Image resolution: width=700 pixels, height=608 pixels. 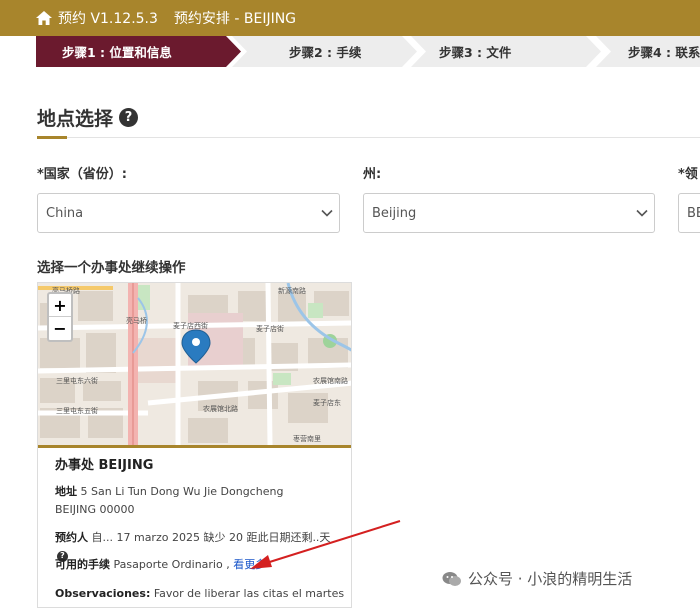 What do you see at coordinates (44, 18) in the screenshot?
I see `home-icon` at bounding box center [44, 18].